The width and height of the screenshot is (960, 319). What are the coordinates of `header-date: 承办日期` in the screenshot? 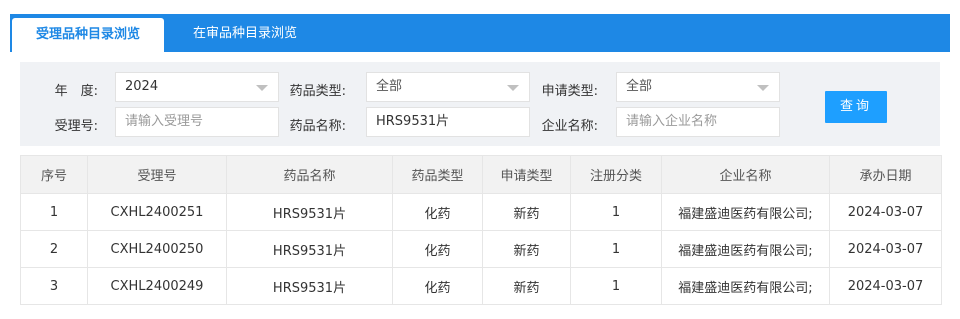 It's located at (885, 174).